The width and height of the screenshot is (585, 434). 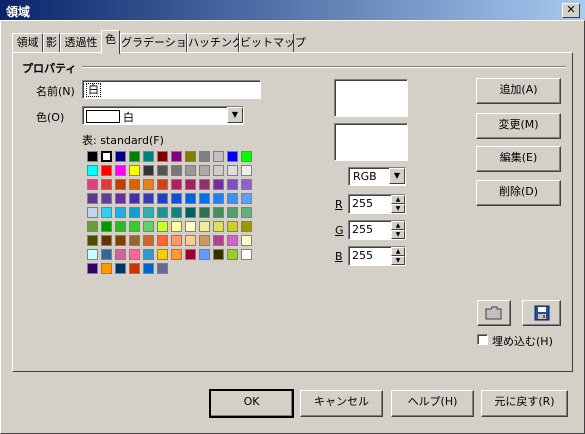 What do you see at coordinates (215, 43) in the screenshot?
I see `tab-hatching: ハッチング` at bounding box center [215, 43].